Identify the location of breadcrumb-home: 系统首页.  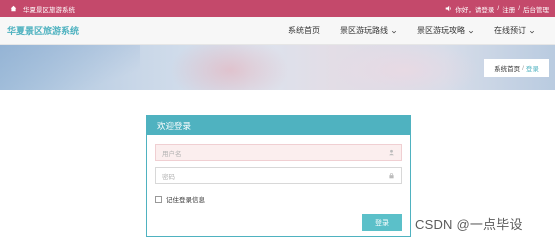
(507, 68).